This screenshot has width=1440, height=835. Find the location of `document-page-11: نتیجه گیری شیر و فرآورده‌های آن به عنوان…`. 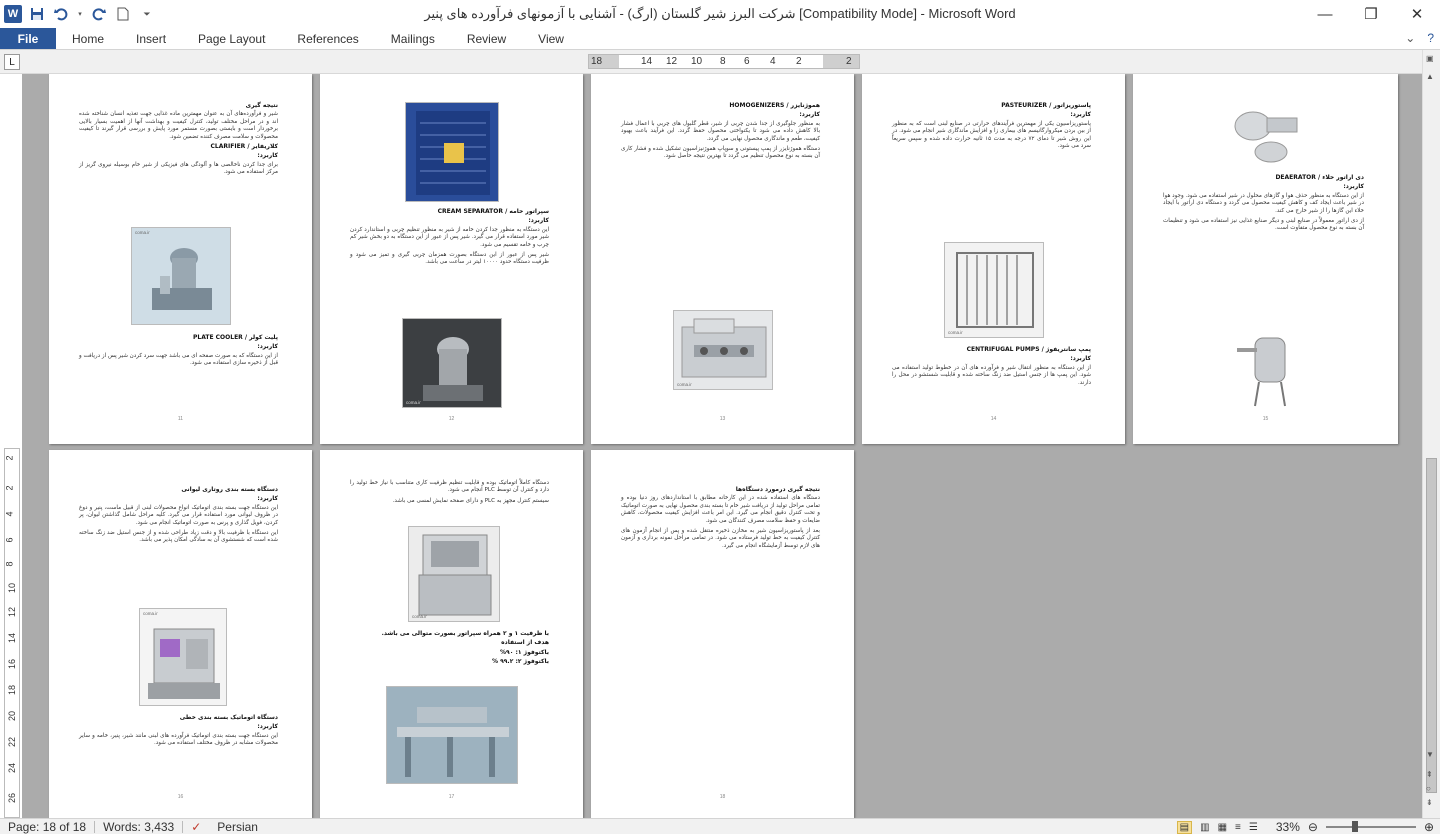

document-page-11: نتیجه گیری شیر و فرآورده‌های آن به عنوان… is located at coordinates (180, 259).